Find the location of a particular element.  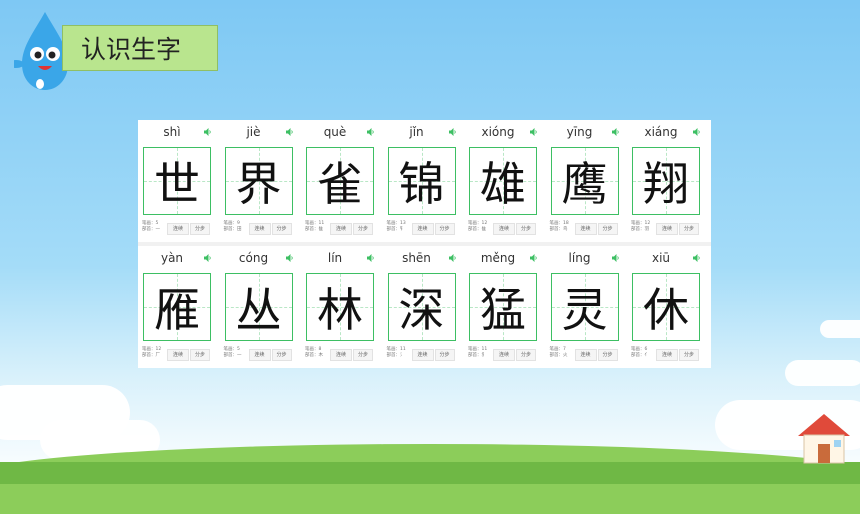

pinyin: shì is located at coordinates (172, 132).